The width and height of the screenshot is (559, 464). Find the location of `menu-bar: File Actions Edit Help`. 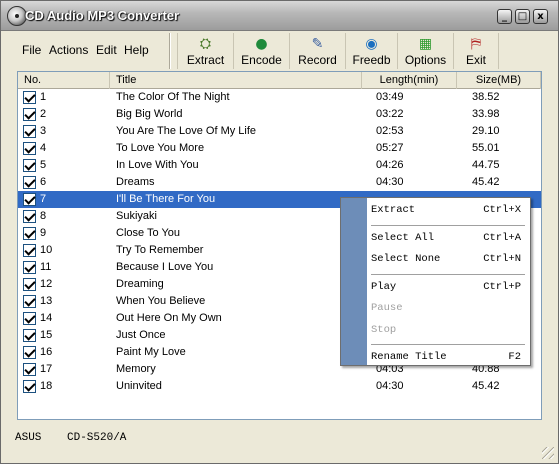

menu-bar: File Actions Edit Help is located at coordinates (85, 50).